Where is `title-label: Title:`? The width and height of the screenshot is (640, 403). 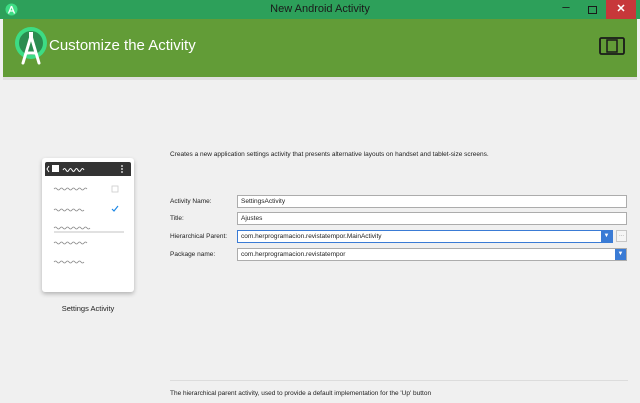
title-label: Title: is located at coordinates (177, 218).